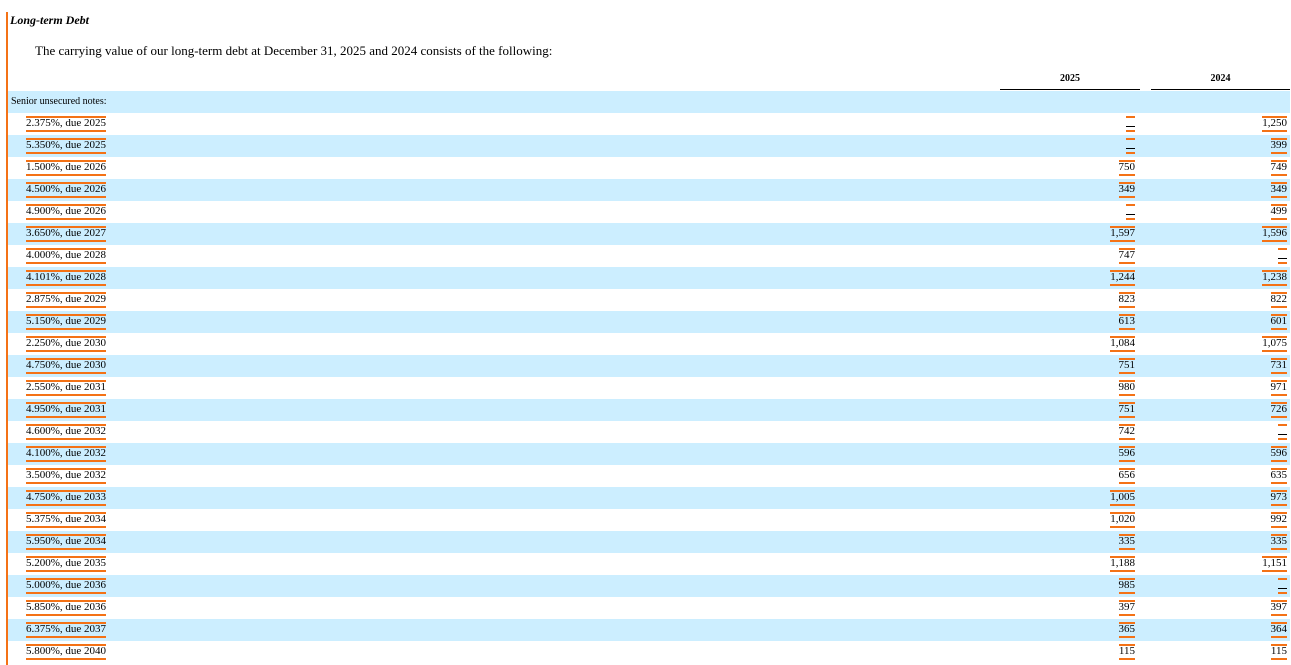  I want to click on value-2024: 1,238, so click(1274, 278).